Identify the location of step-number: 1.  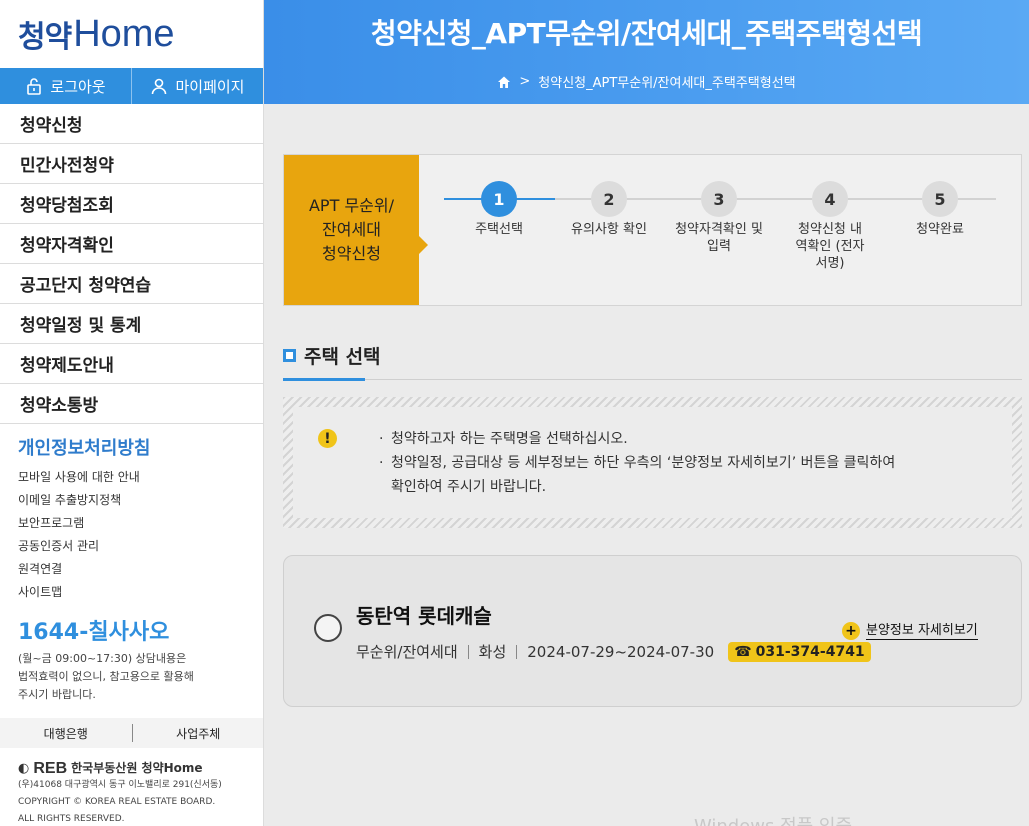
(499, 199).